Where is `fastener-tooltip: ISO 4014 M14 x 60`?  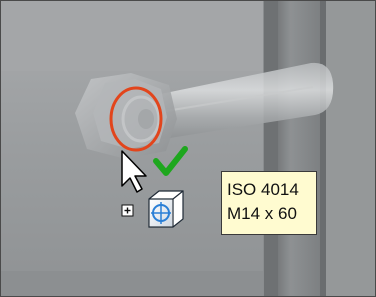 fastener-tooltip: ISO 4014 M14 x 60 is located at coordinates (269, 203).